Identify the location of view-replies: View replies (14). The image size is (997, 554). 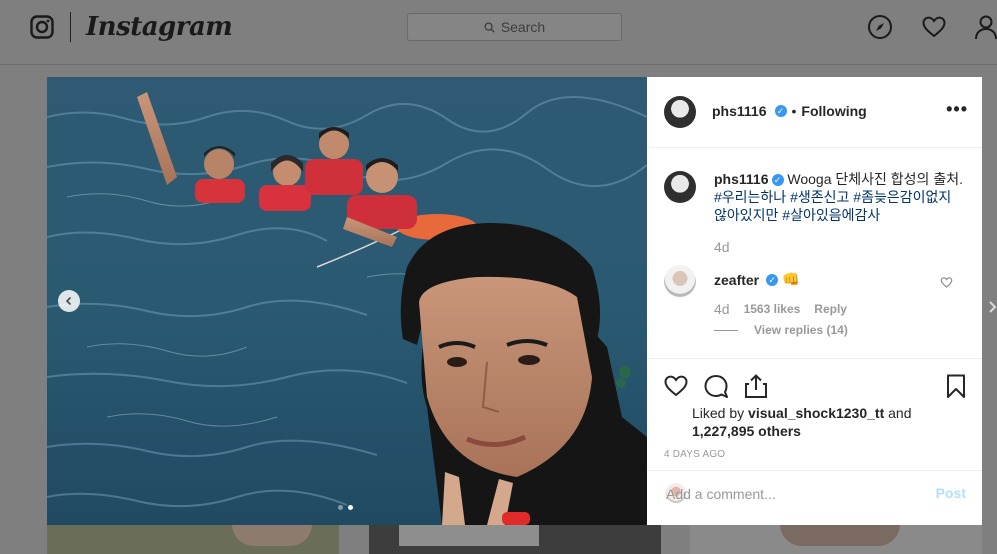
(781, 330).